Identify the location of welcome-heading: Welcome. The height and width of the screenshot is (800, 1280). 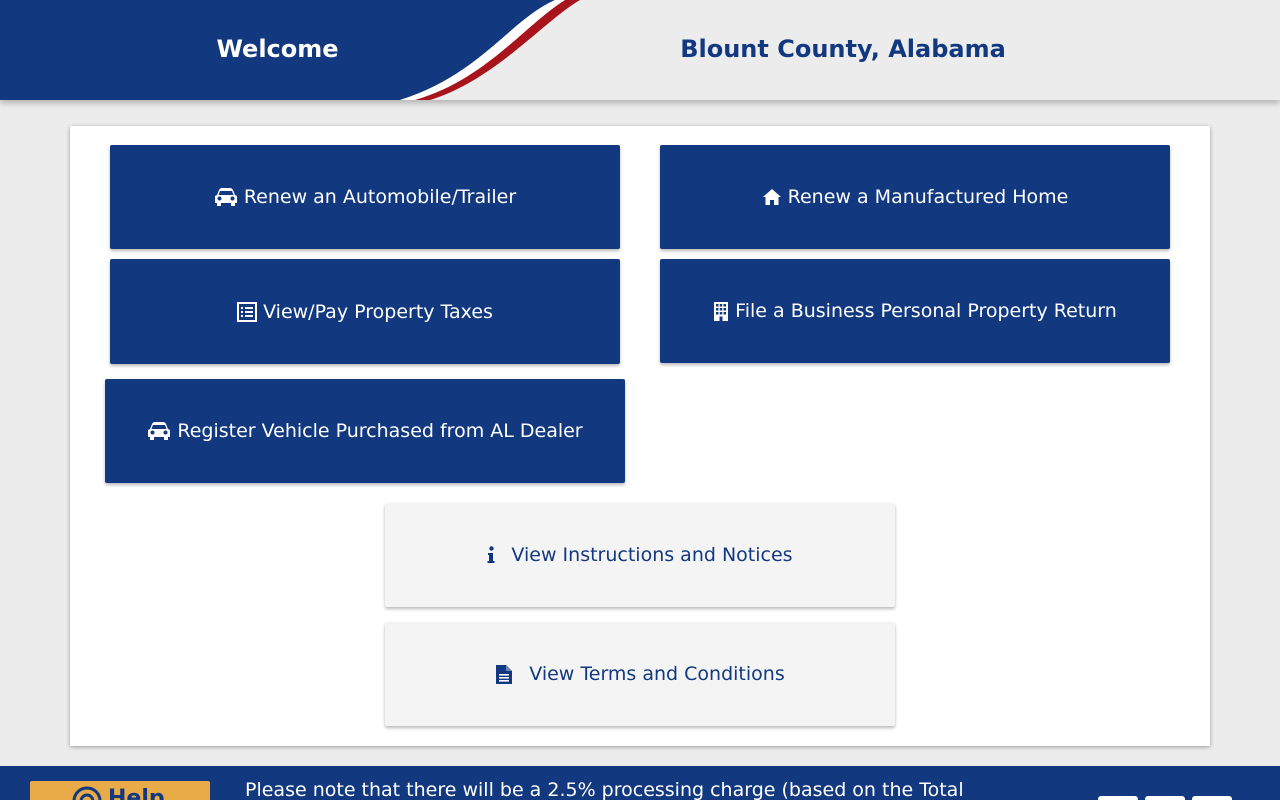
(277, 49).